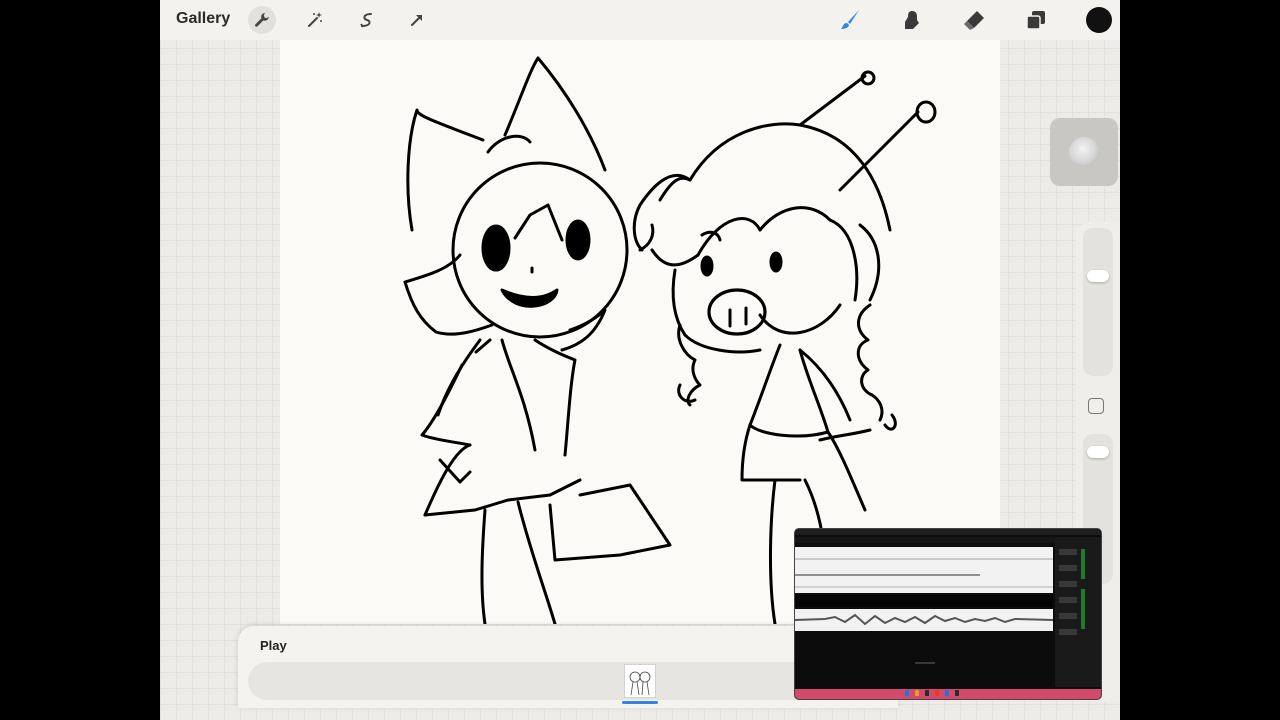 The height and width of the screenshot is (720, 1280). Describe the element at coordinates (850, 20) in the screenshot. I see `brush-icon` at that location.